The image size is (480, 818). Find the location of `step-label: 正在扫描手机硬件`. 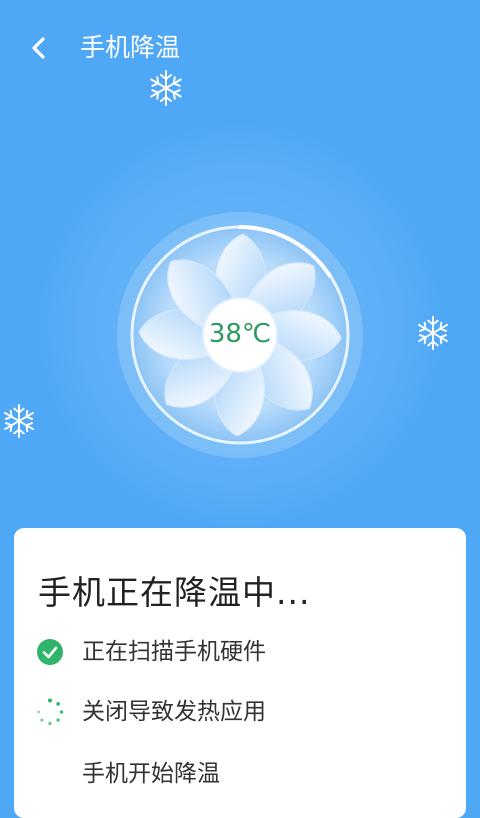

step-label: 正在扫描手机硬件 is located at coordinates (174, 652).